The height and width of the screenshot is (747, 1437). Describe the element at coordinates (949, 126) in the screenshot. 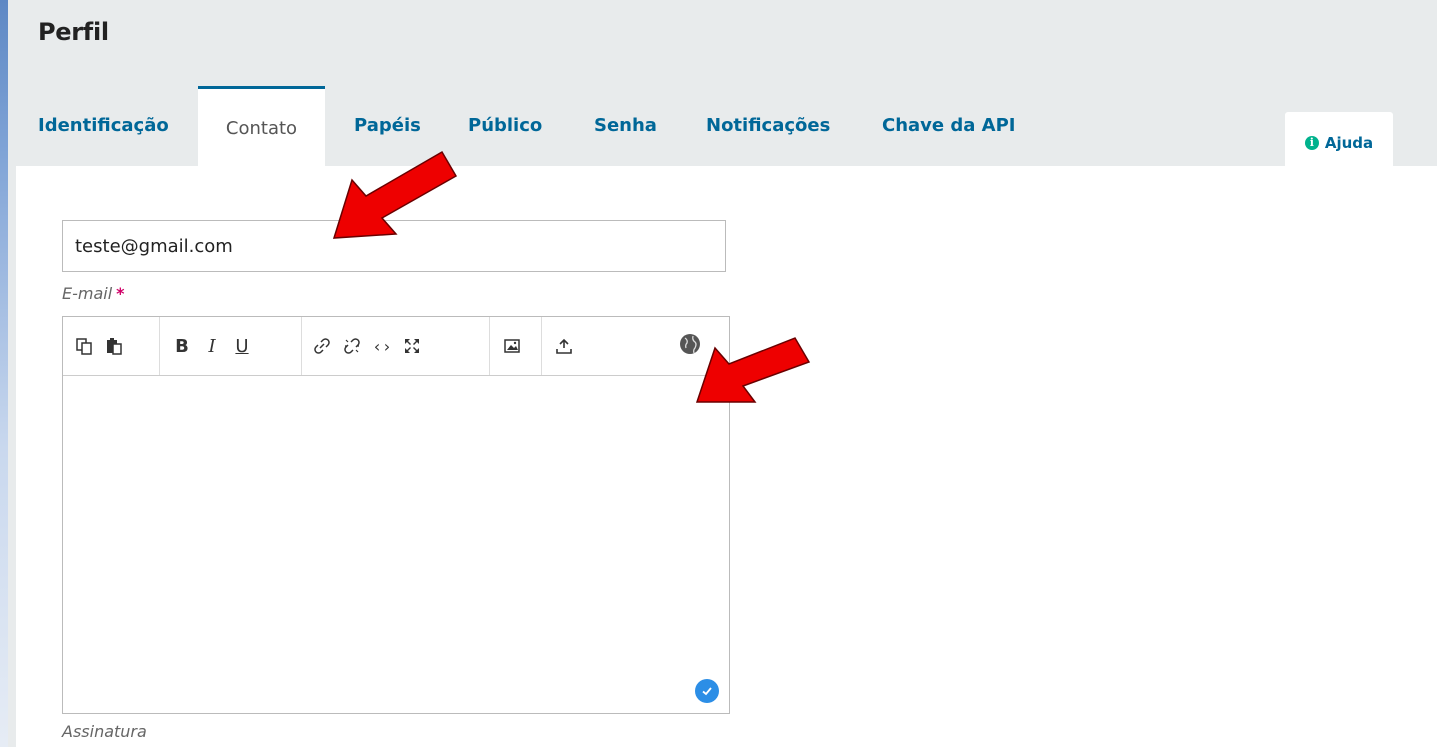

I see `tab-chave-api: Chave da API` at that location.